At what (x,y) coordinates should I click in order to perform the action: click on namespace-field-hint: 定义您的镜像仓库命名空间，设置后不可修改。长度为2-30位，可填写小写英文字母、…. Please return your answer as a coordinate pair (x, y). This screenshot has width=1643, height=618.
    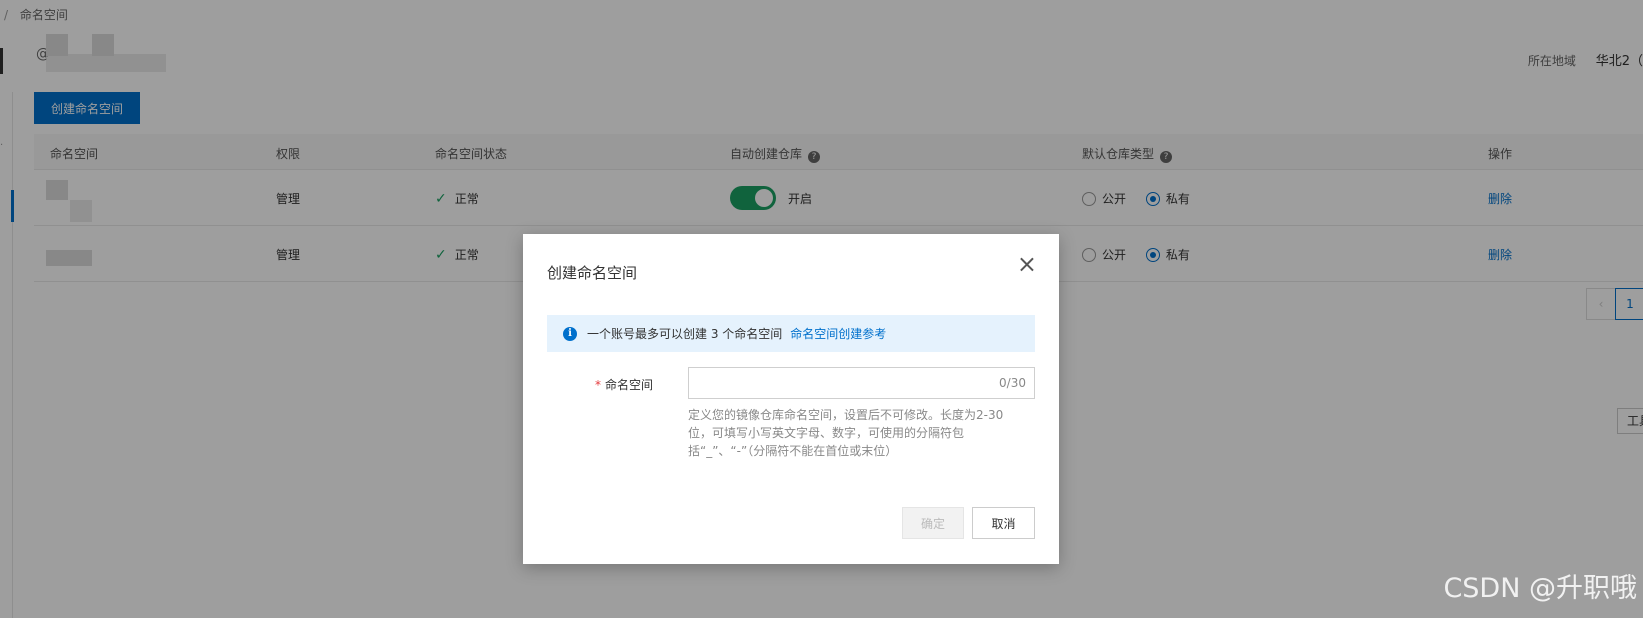
    Looking at the image, I should click on (846, 433).